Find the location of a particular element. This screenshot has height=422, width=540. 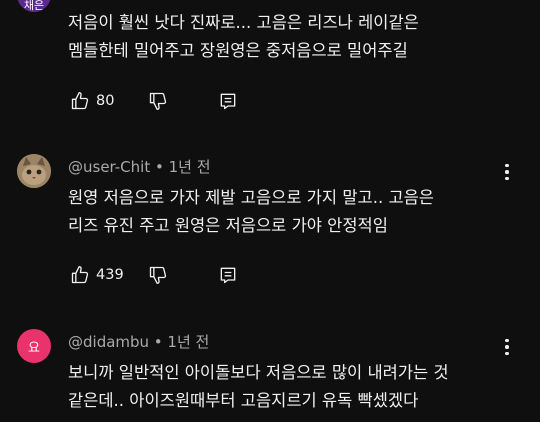

cat-avatar-icon is located at coordinates (34, 171).